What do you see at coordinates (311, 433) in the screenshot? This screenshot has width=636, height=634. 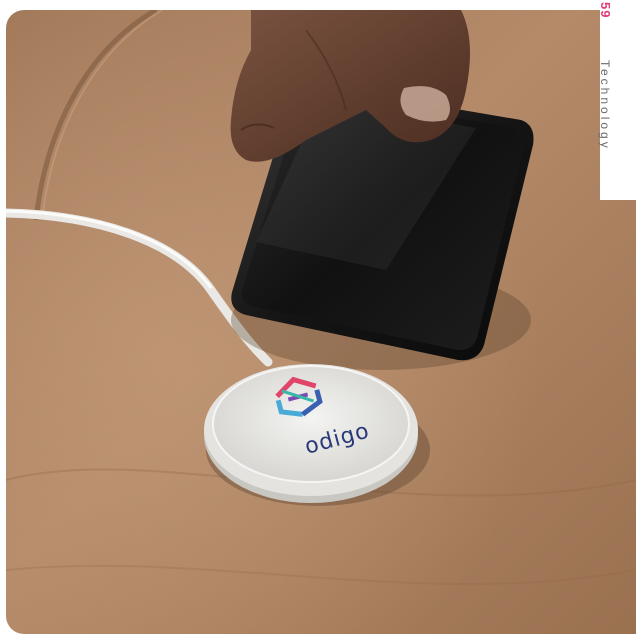 I see `wireless-charger: odigo` at bounding box center [311, 433].